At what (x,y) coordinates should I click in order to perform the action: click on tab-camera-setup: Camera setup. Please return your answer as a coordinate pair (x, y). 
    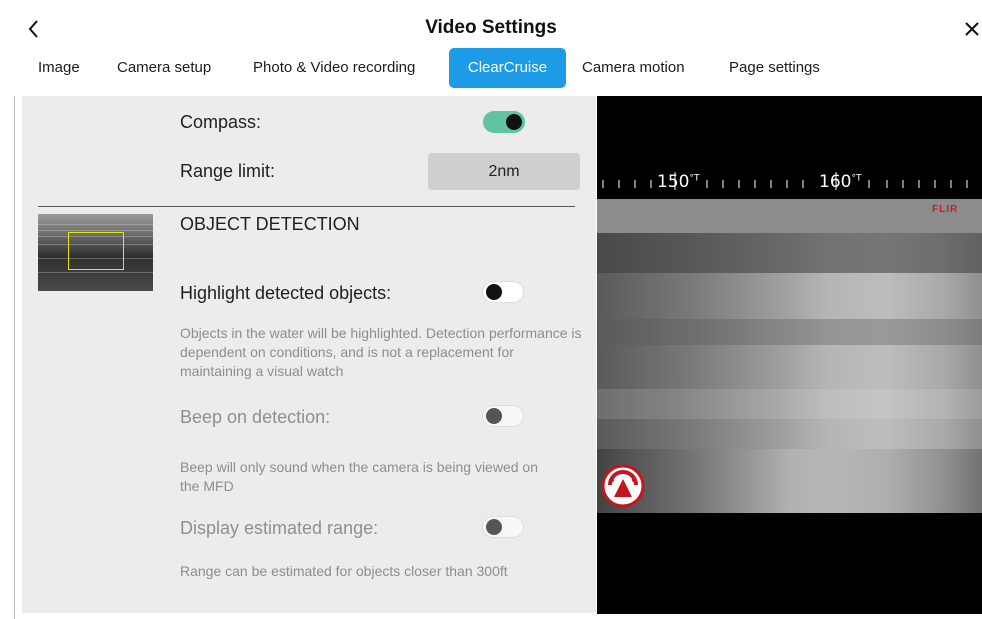
    Looking at the image, I should click on (164, 68).